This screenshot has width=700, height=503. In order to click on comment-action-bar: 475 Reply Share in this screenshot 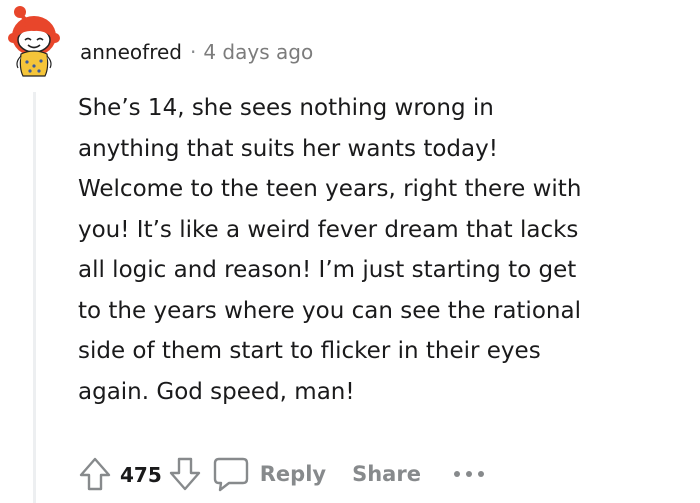, I will do `click(281, 474)`.